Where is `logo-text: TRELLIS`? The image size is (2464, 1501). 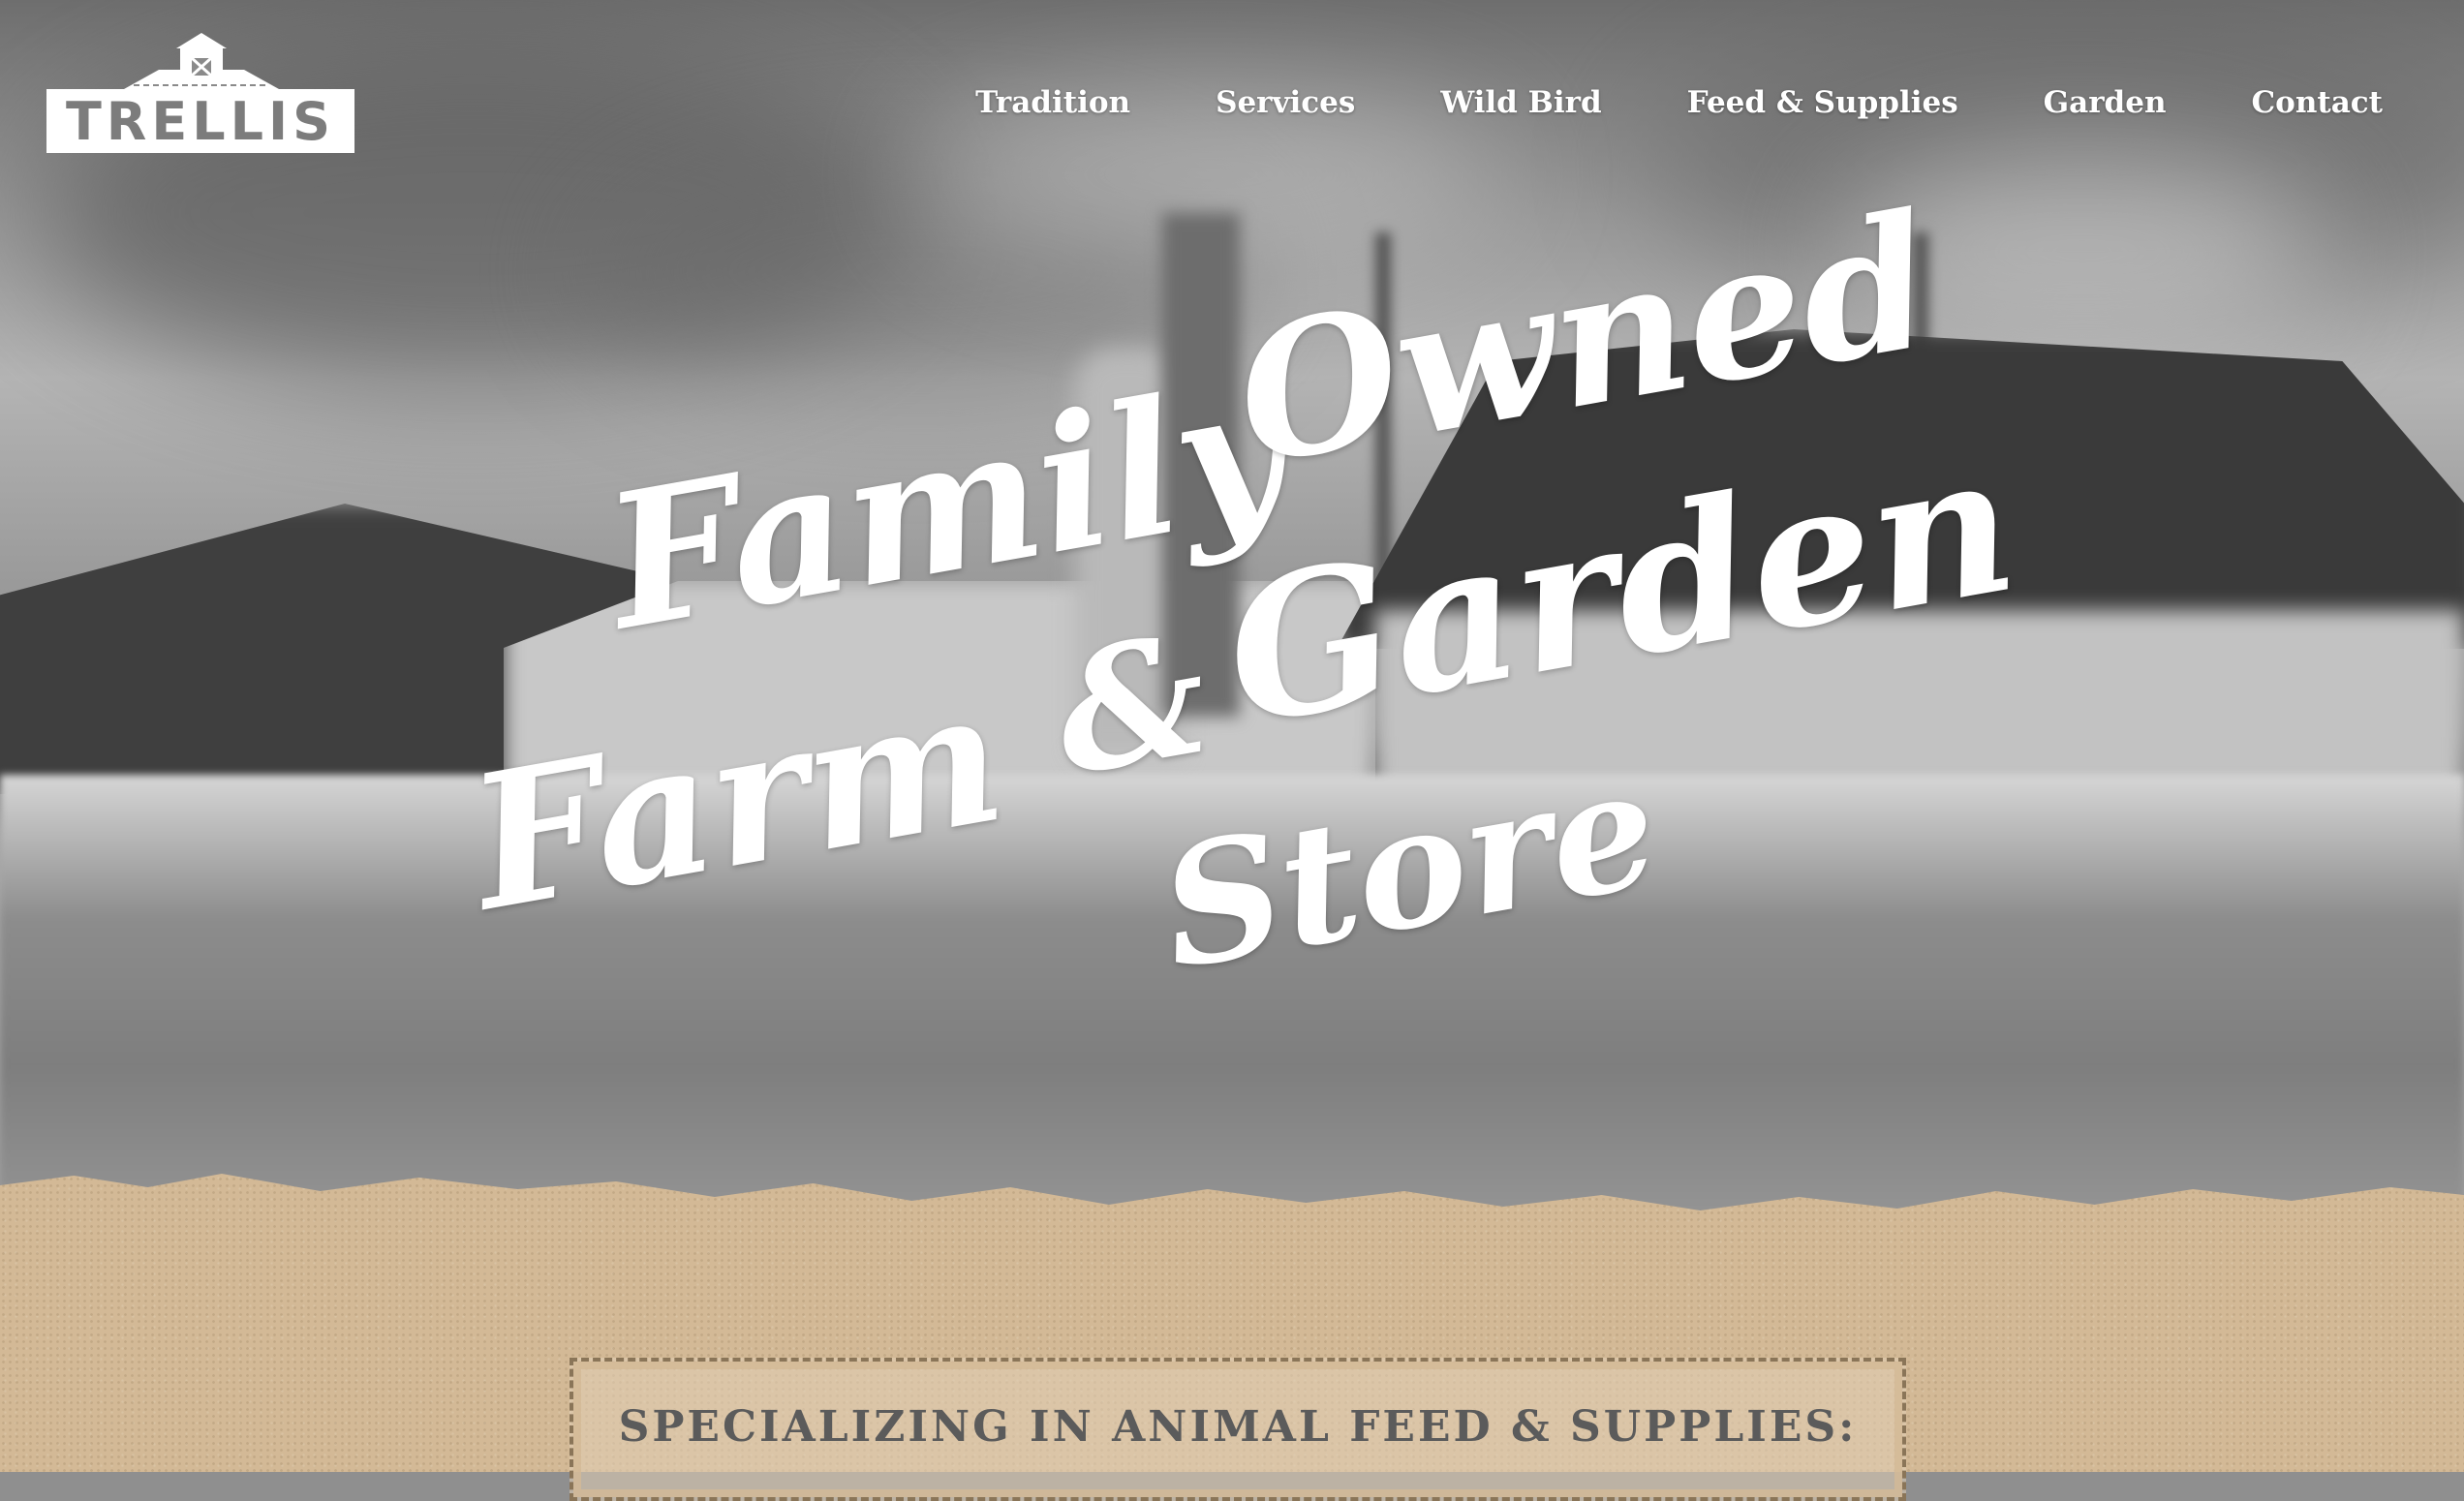
logo-text: TRELLIS is located at coordinates (201, 121).